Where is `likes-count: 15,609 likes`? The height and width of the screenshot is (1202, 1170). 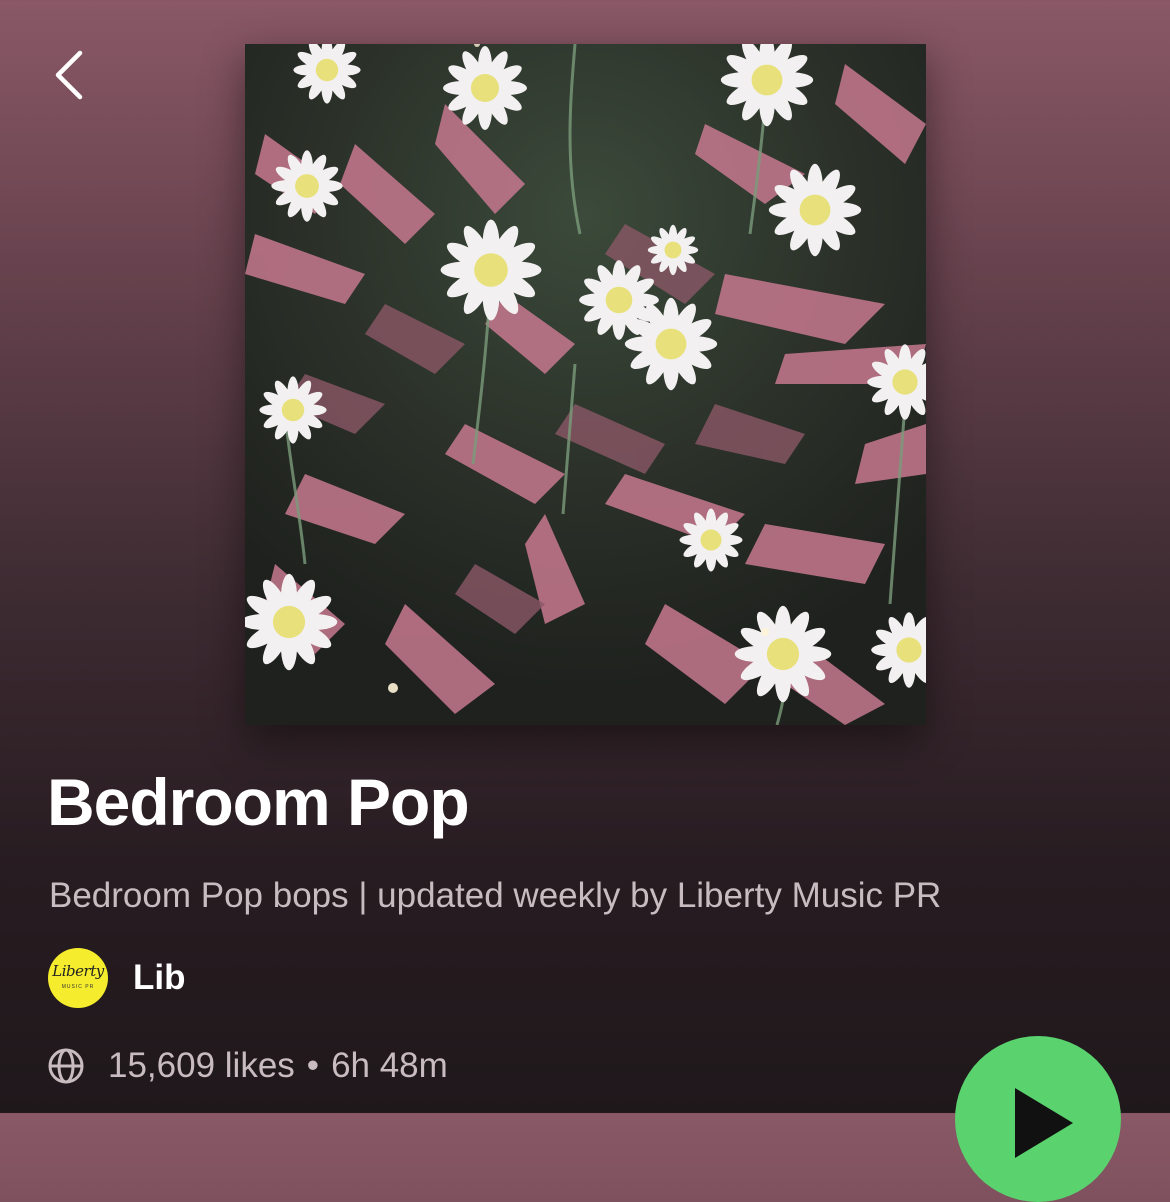
likes-count: 15,609 likes is located at coordinates (201, 1065).